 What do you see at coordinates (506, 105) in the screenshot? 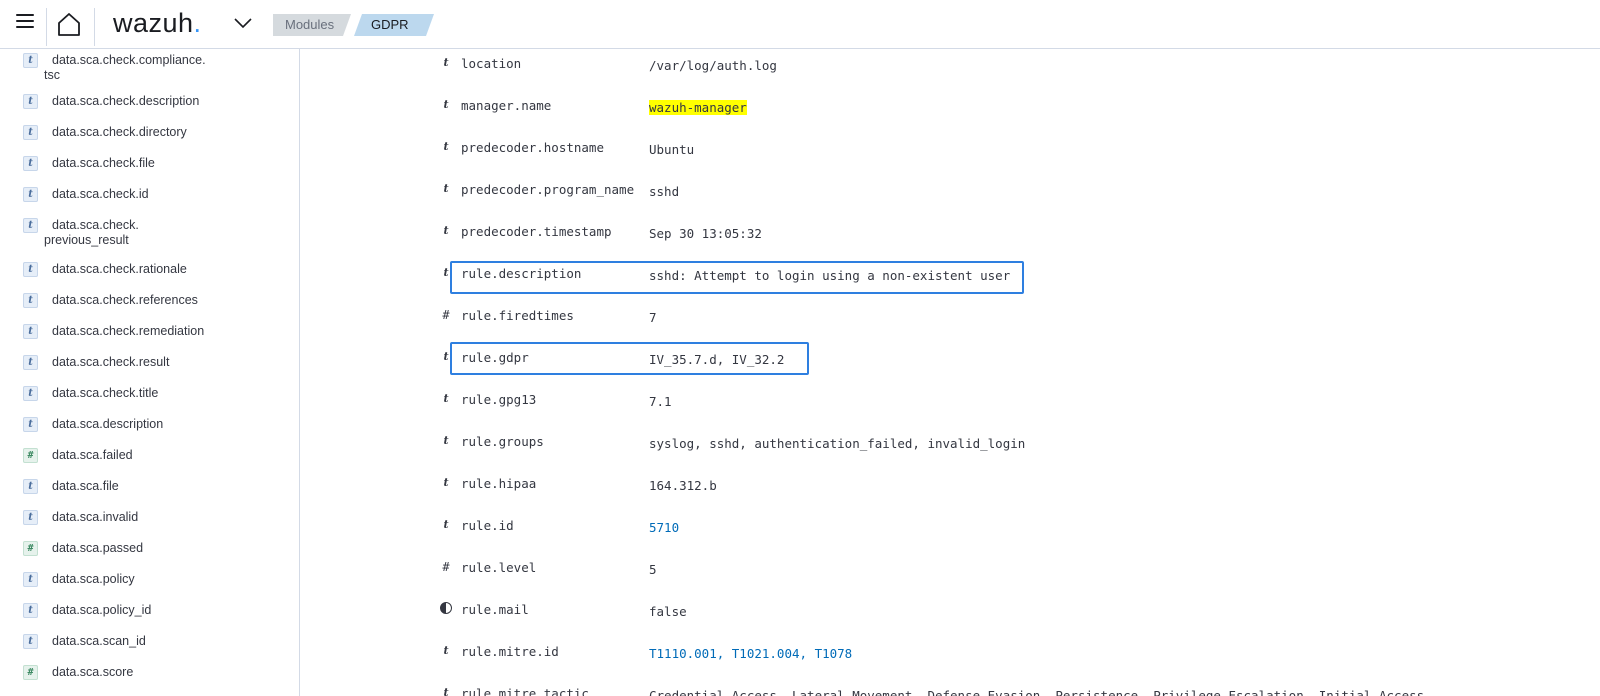
I see `field-name: manager.name` at bounding box center [506, 105].